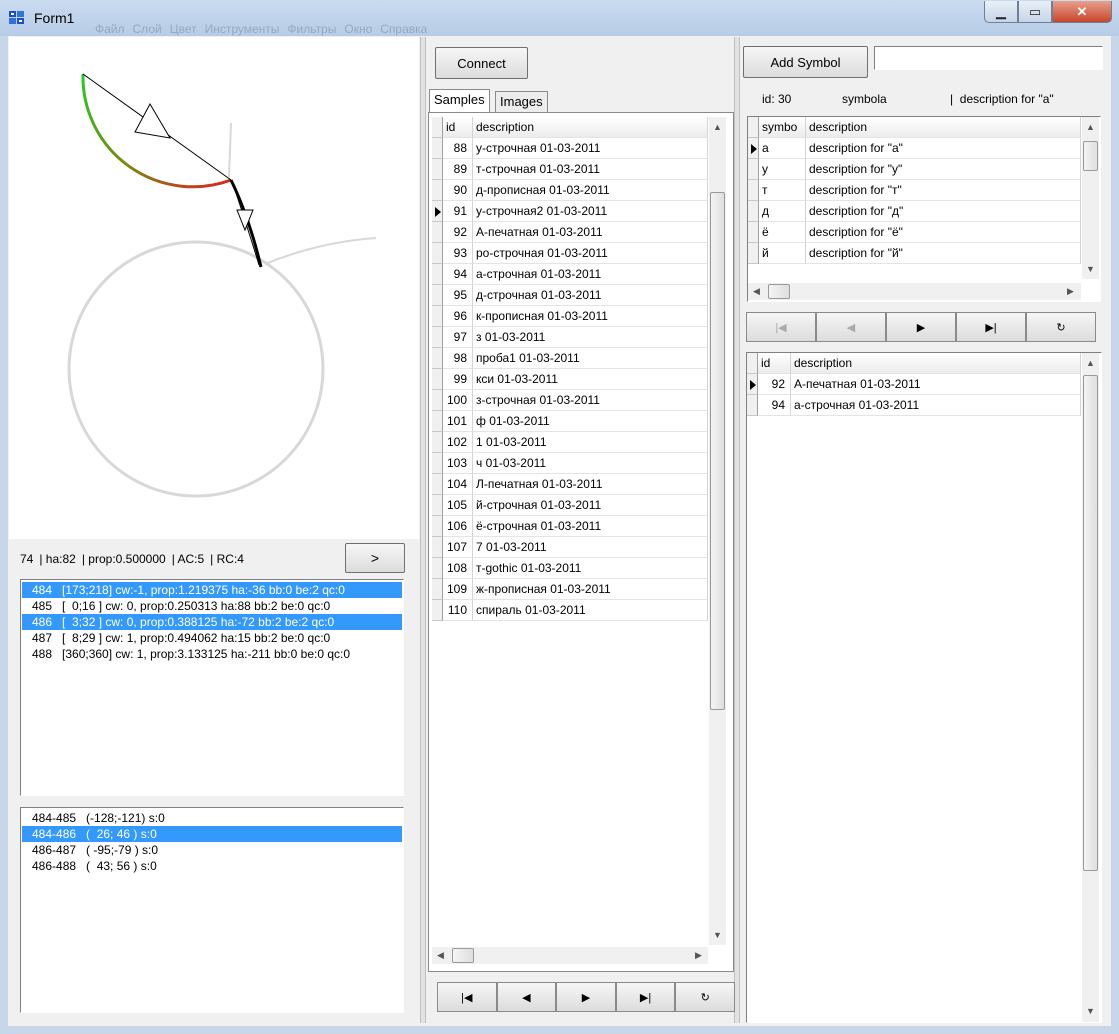  Describe the element at coordinates (17, 17) in the screenshot. I see `app-icon` at that location.